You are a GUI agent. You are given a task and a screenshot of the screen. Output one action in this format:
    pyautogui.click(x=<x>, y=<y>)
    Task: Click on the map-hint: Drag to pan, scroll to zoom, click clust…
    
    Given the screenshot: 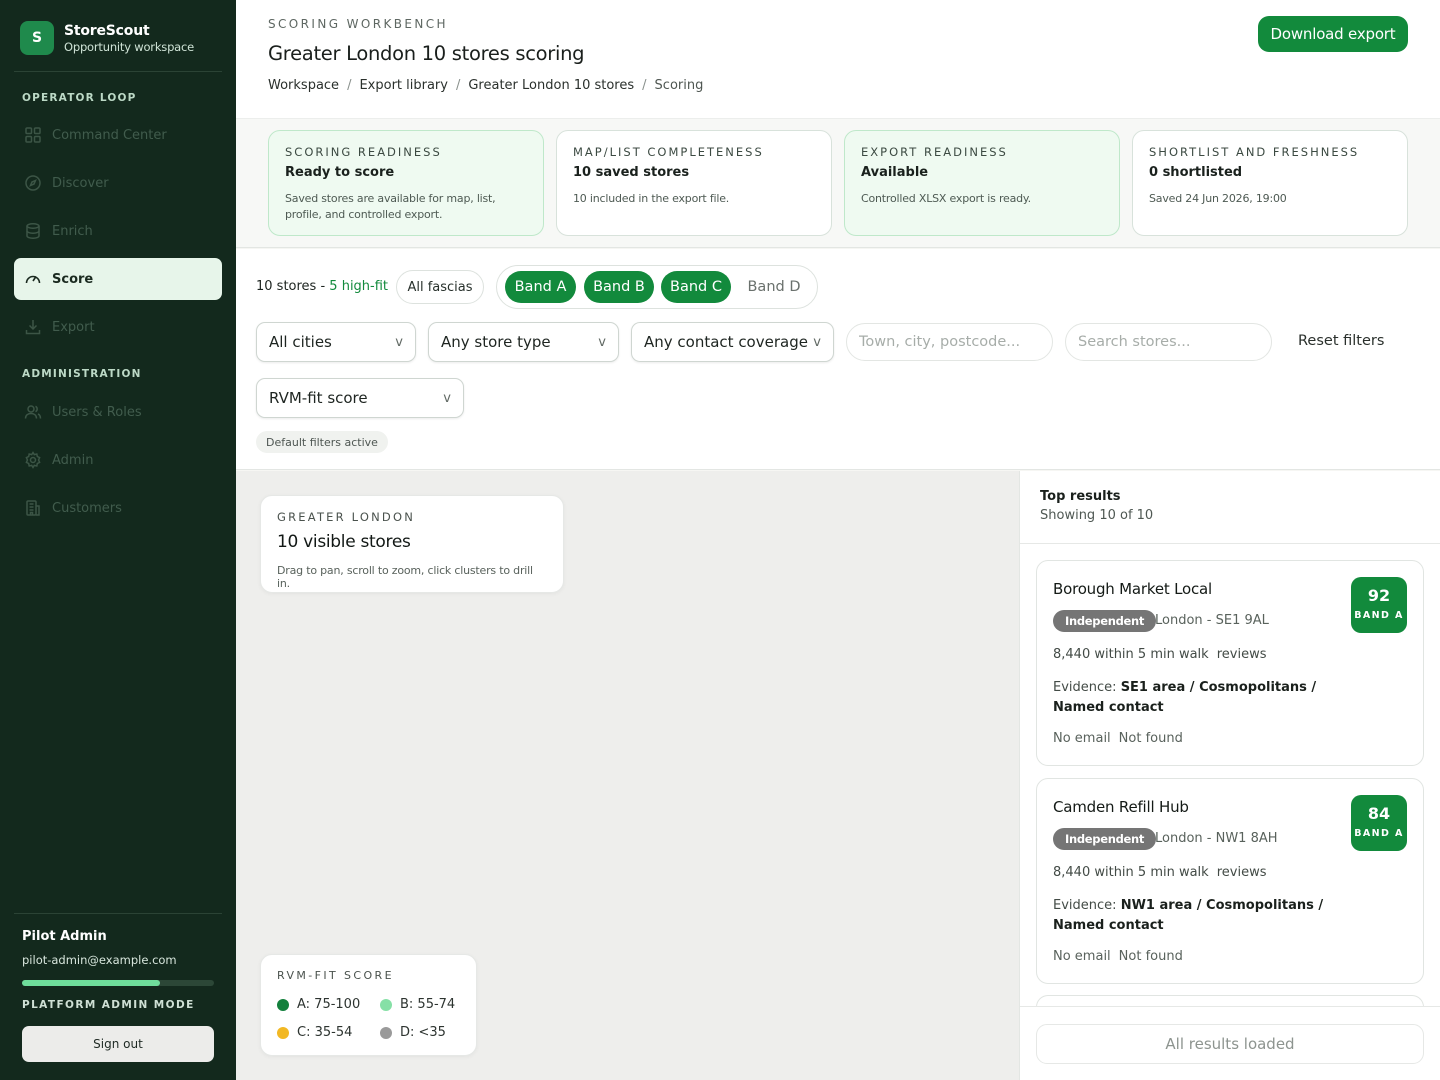 What is the action you would take?
    pyautogui.click(x=405, y=577)
    